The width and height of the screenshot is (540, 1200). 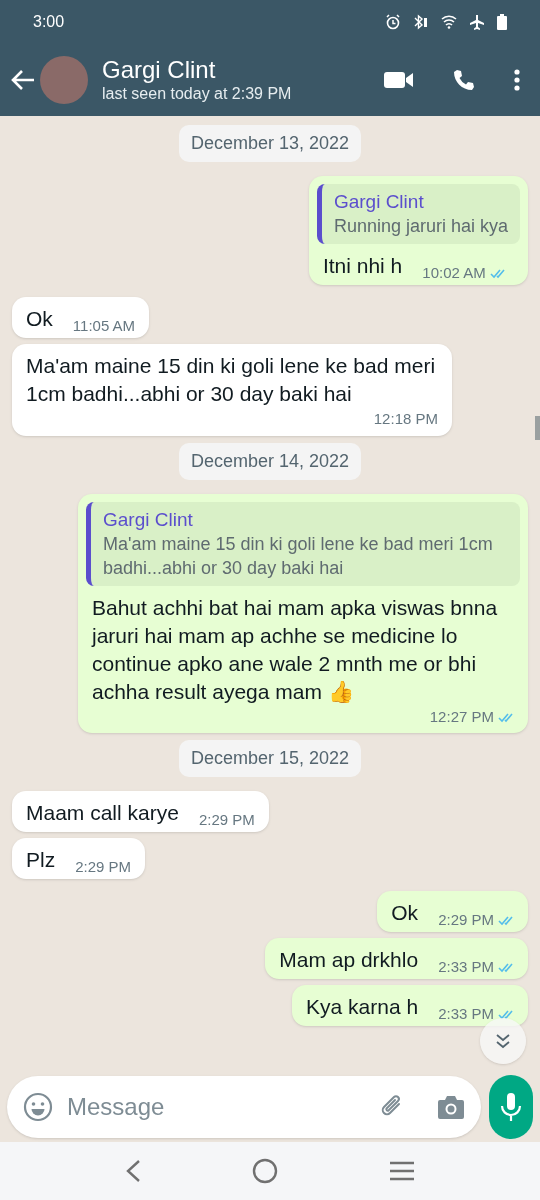 I want to click on status-time: 3:00, so click(x=49, y=22).